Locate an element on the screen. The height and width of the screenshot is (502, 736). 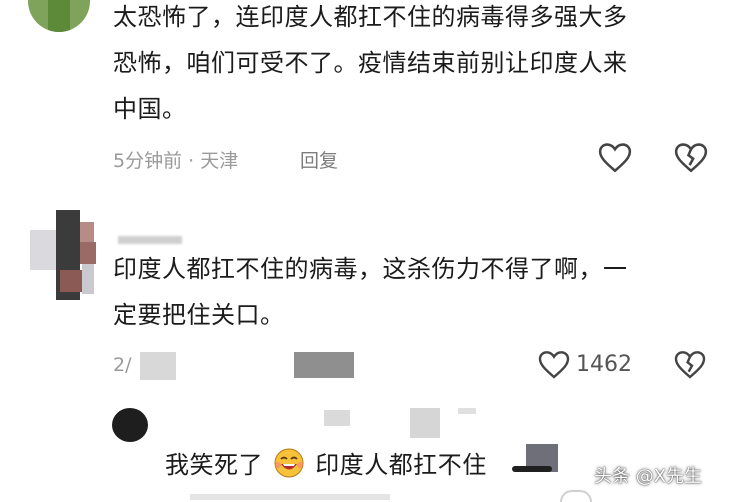
comment-text-prefix: 我笑死了 is located at coordinates (214, 465).